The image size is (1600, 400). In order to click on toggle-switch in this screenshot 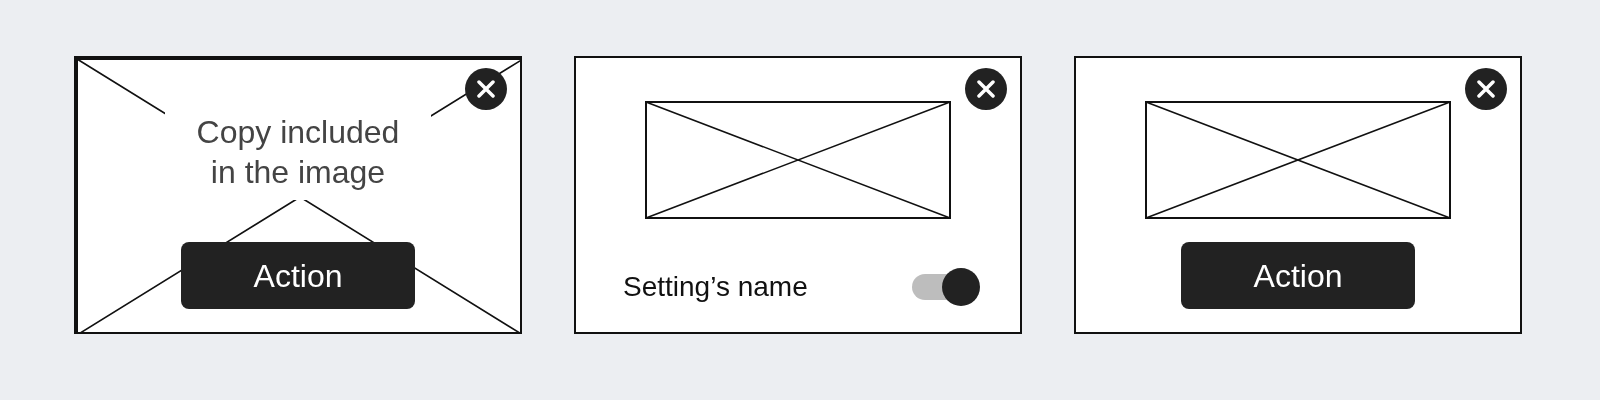, I will do `click(945, 287)`.